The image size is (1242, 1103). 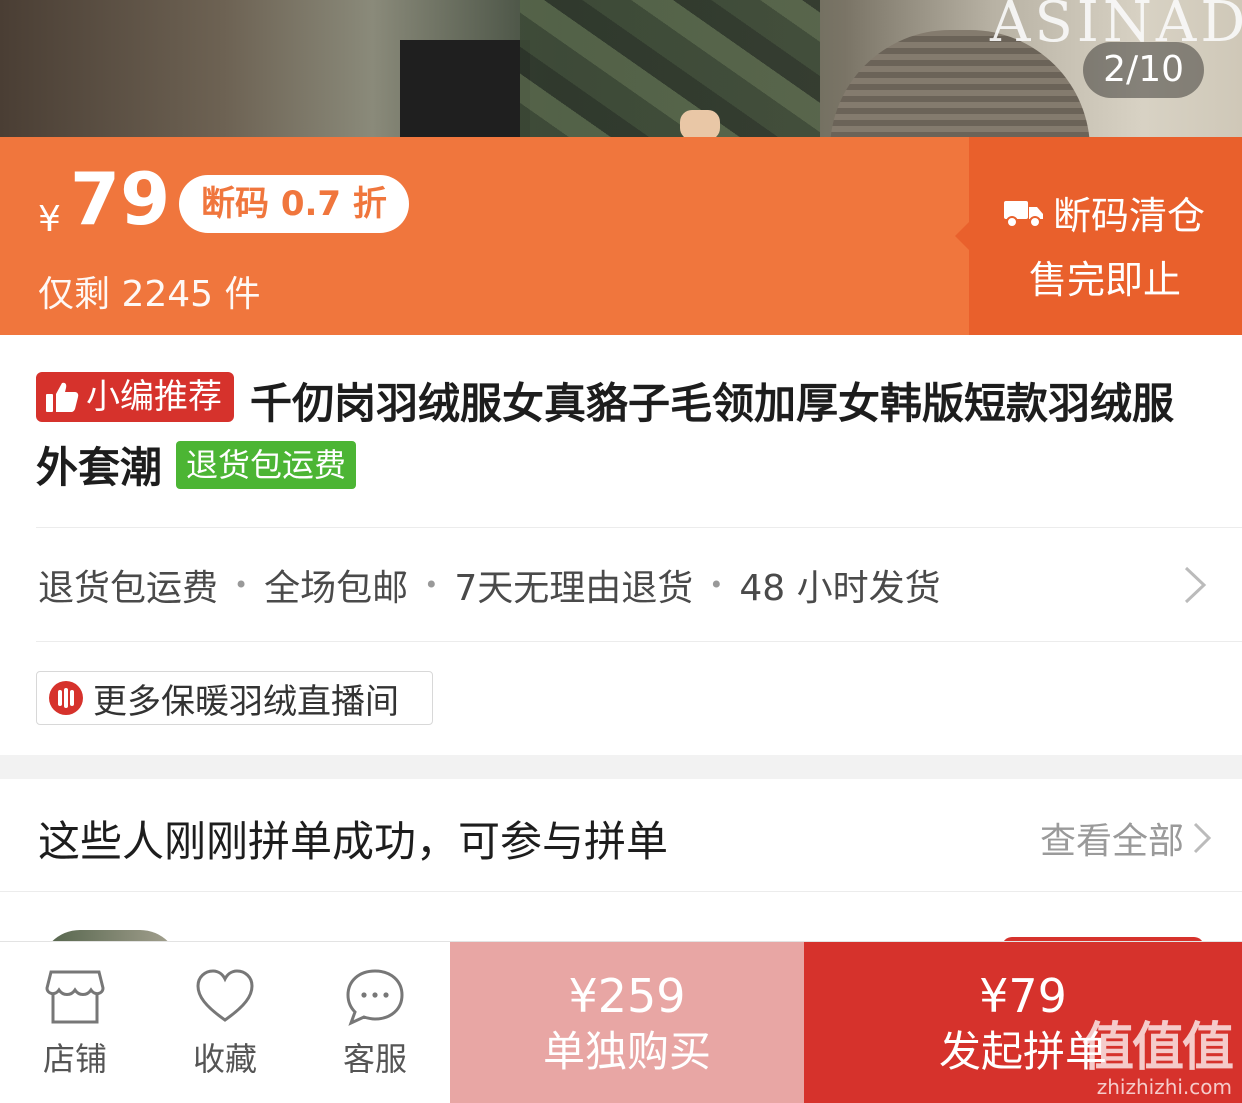 What do you see at coordinates (465, 88) in the screenshot?
I see `photo-legs` at bounding box center [465, 88].